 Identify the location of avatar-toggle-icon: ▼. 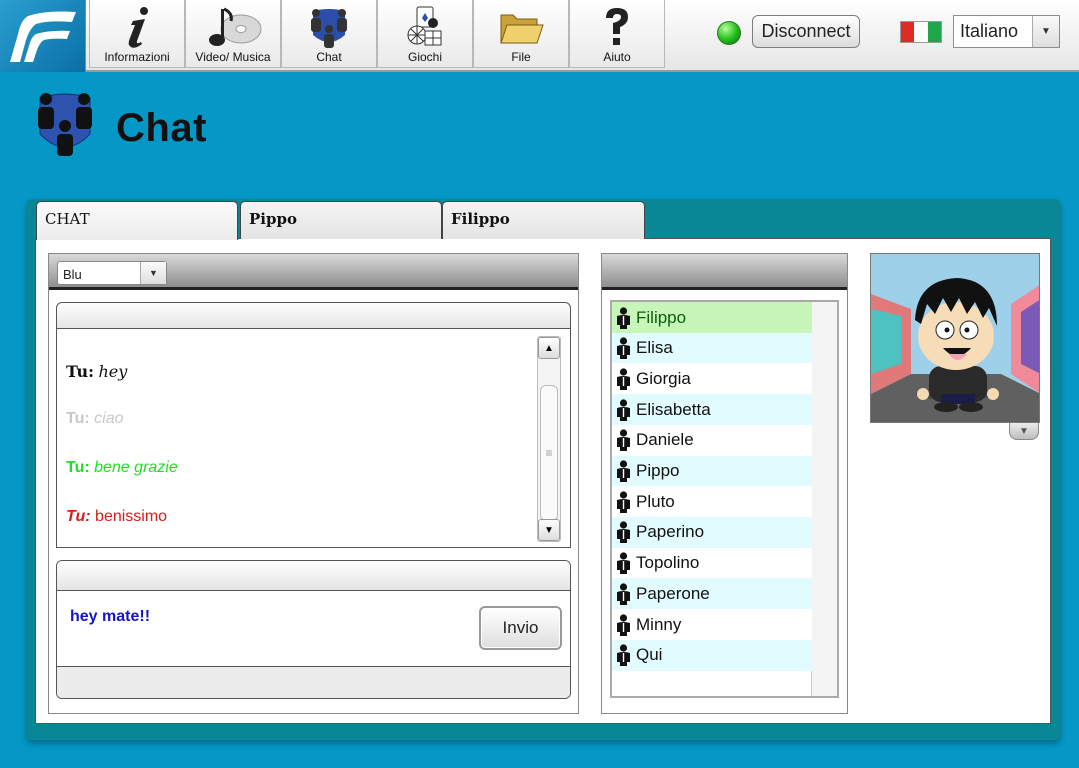
(1024, 431).